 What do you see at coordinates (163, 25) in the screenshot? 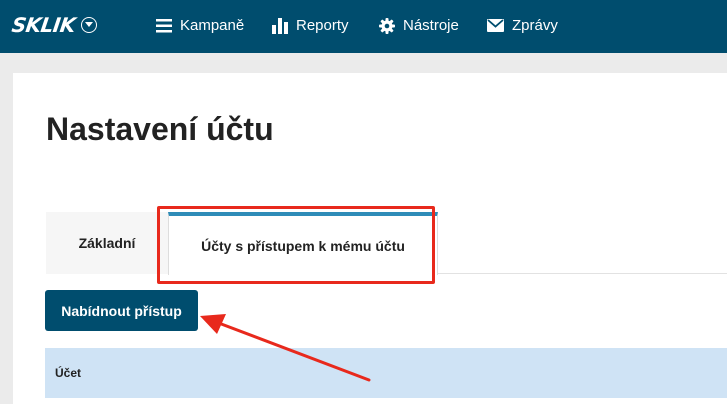
I see `menu-icon` at bounding box center [163, 25].